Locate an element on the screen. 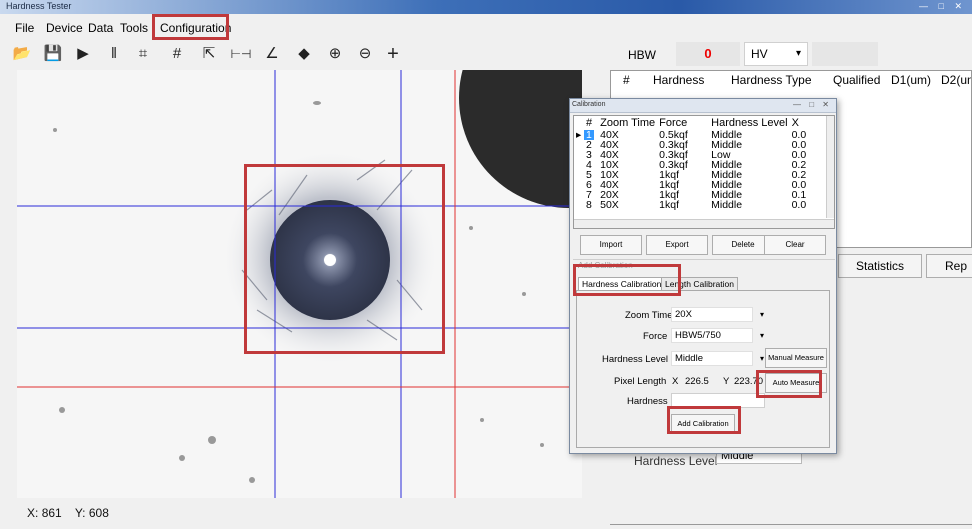 The image size is (972, 529). force-value: HBW5/750 is located at coordinates (698, 335).